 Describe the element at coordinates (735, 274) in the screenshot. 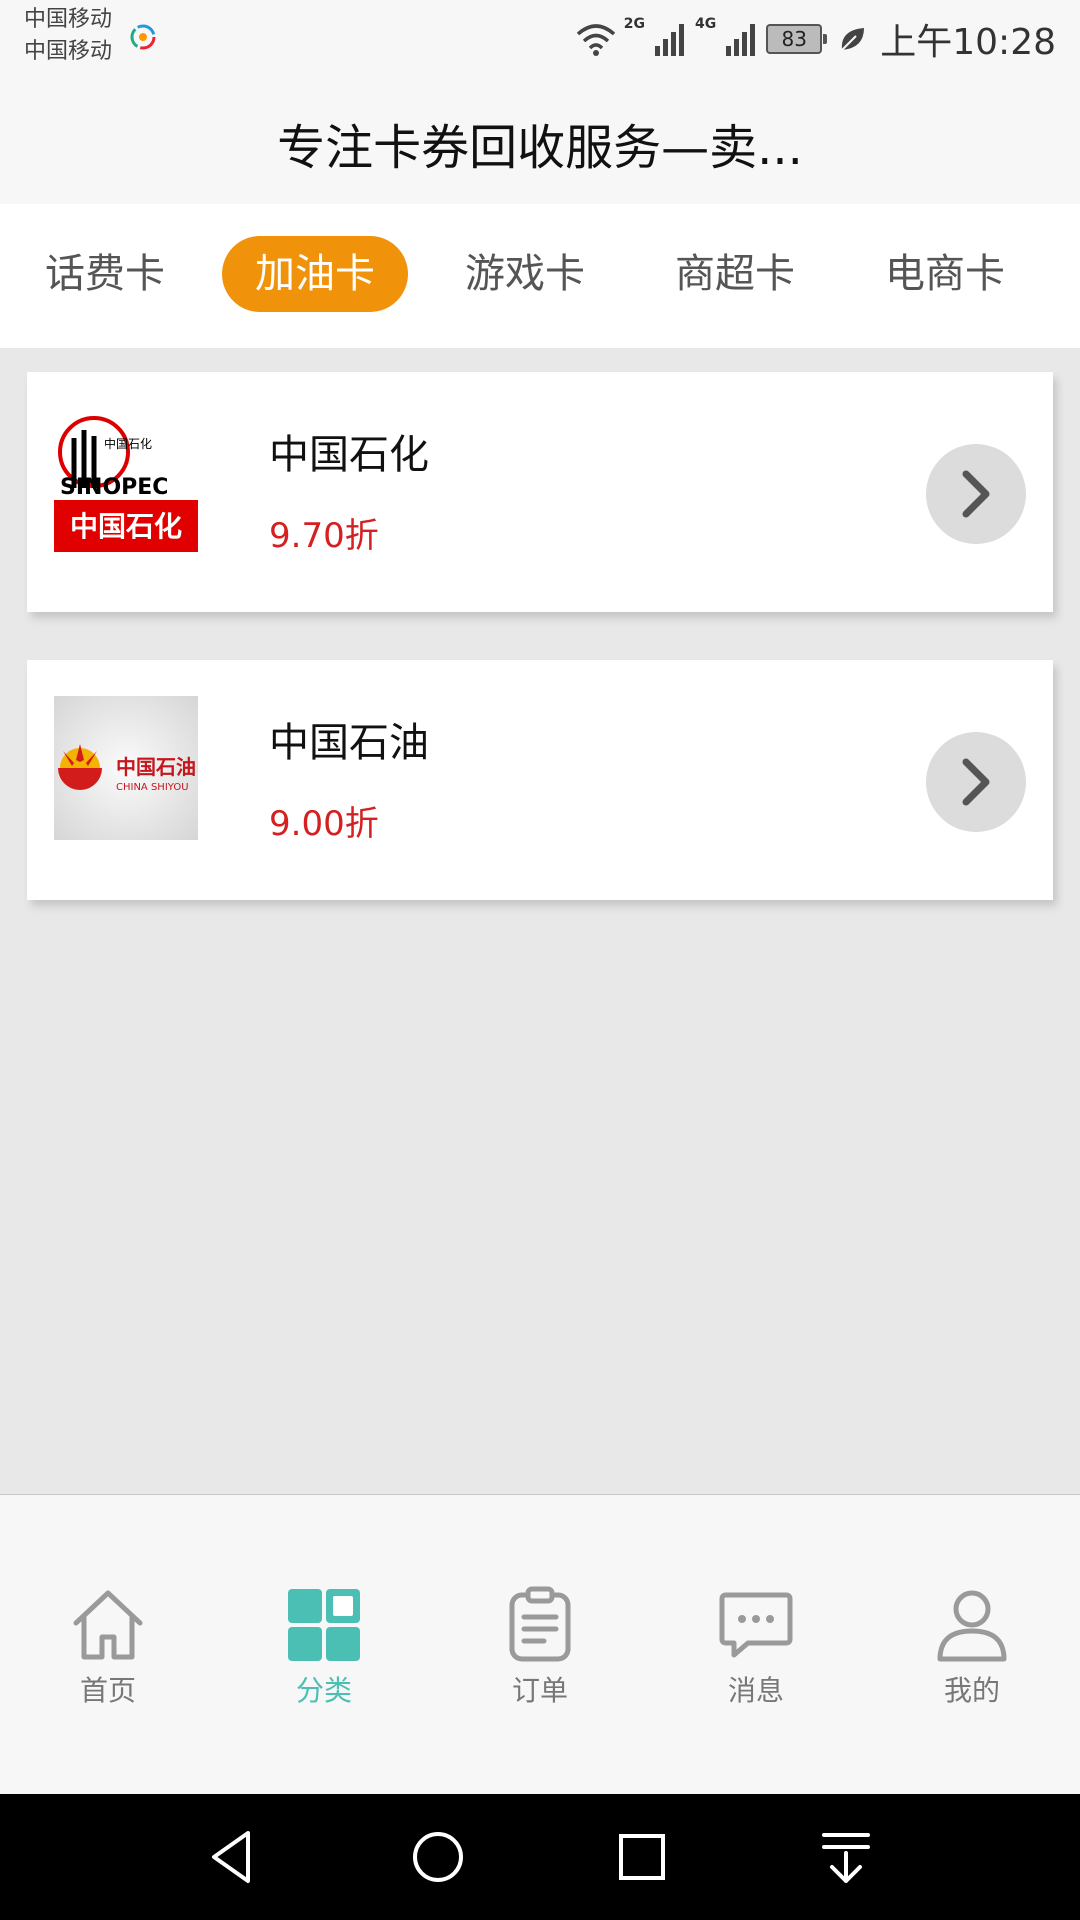

I see `tab-supermarket-card: 商超卡` at that location.